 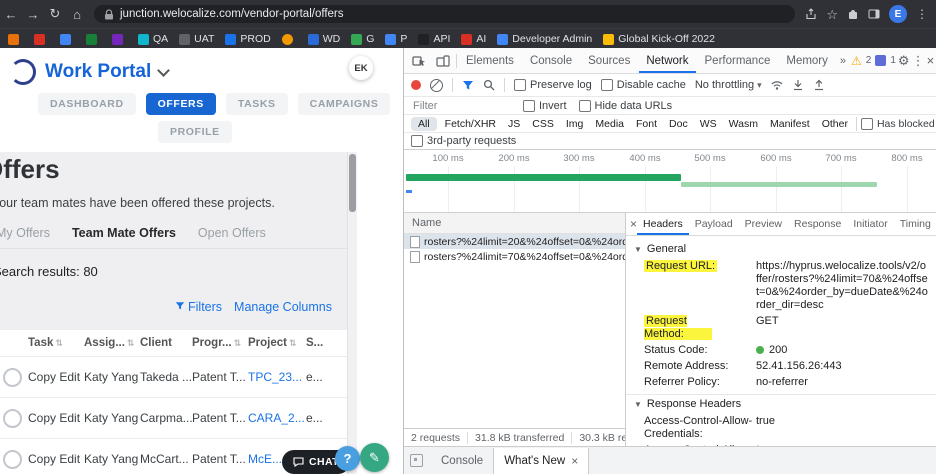 What do you see at coordinates (874, 14) in the screenshot?
I see `side-panel-icon` at bounding box center [874, 14].